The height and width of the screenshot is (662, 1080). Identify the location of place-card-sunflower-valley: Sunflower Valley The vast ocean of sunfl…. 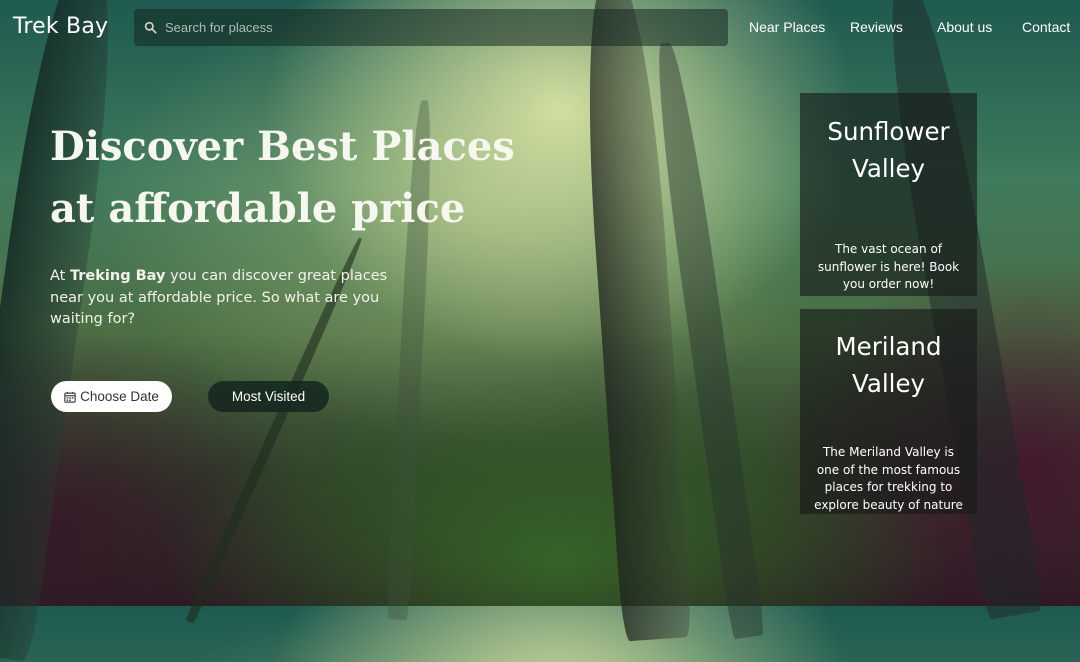
(888, 194).